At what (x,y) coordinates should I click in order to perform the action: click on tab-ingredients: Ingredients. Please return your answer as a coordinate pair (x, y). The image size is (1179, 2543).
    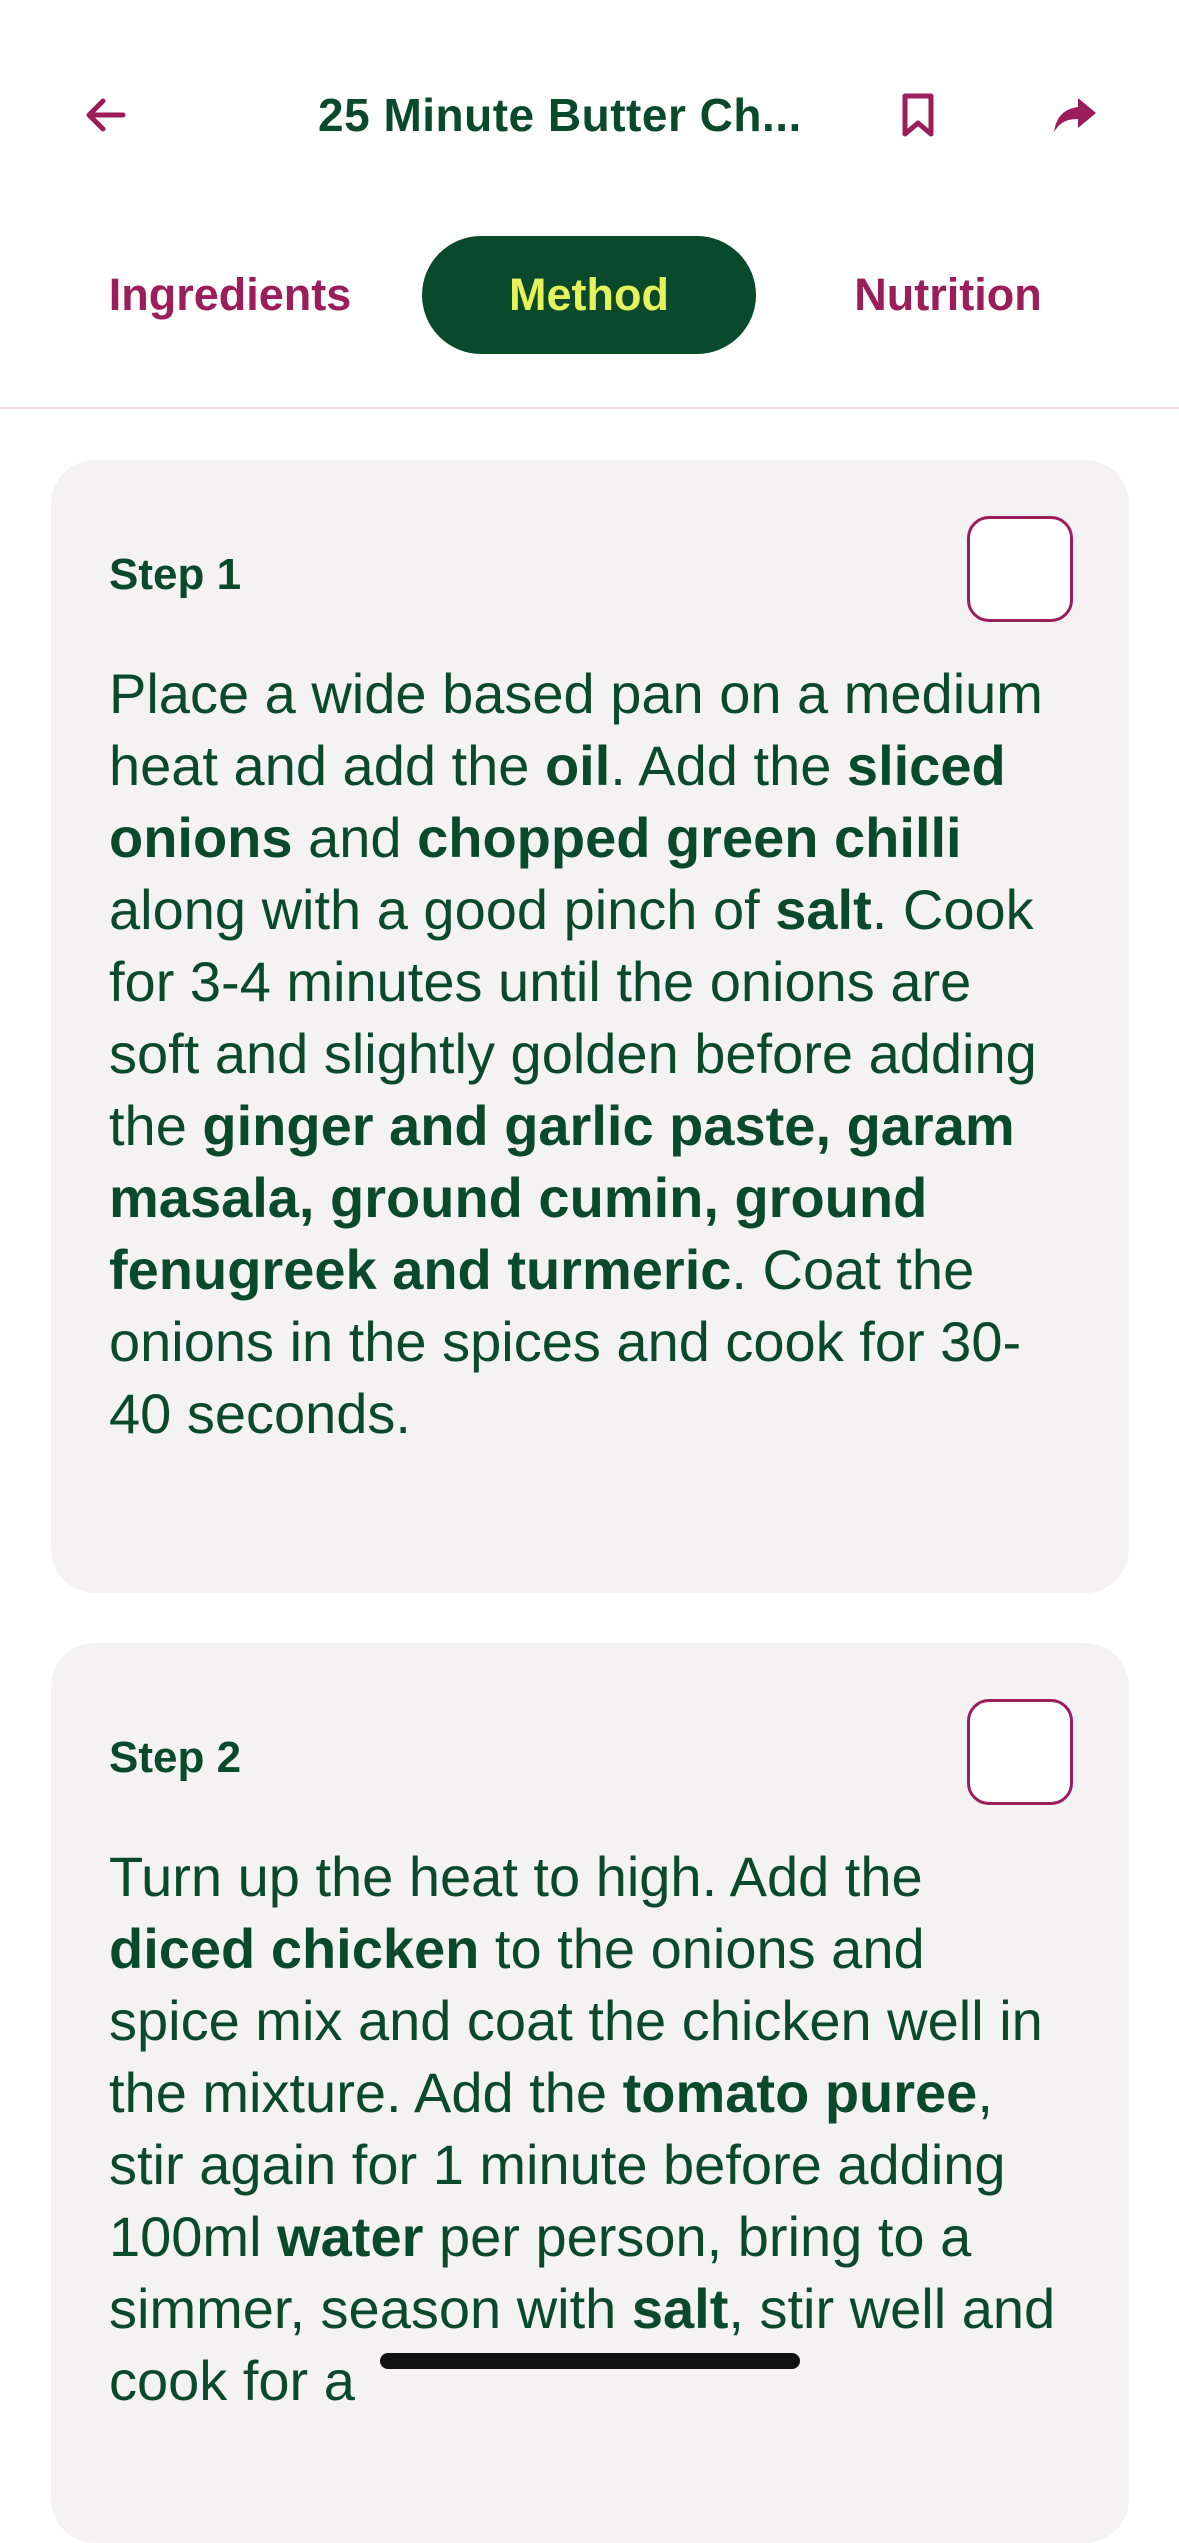
    Looking at the image, I should click on (230, 295).